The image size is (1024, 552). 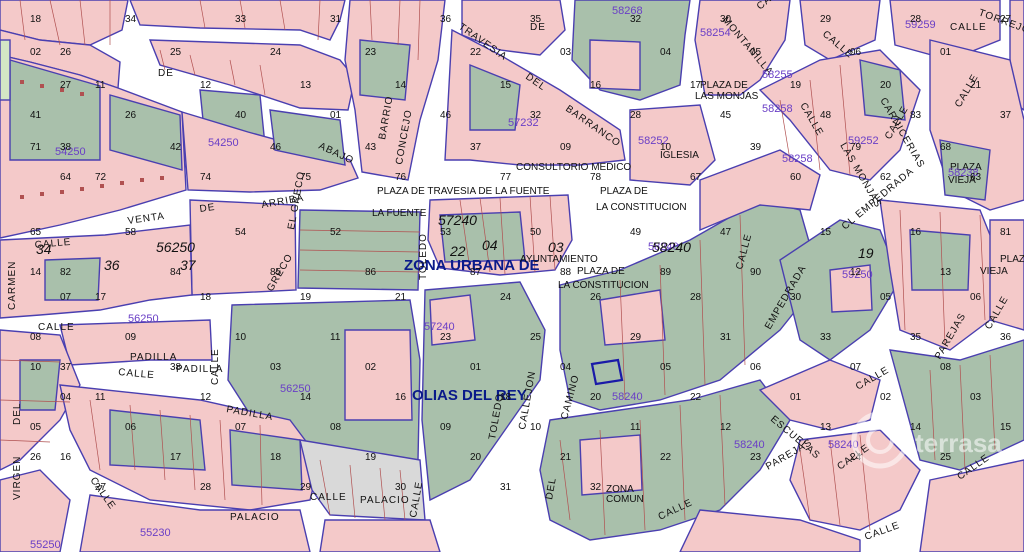 What do you see at coordinates (401, 177) in the screenshot?
I see `parcel-number: 76` at bounding box center [401, 177].